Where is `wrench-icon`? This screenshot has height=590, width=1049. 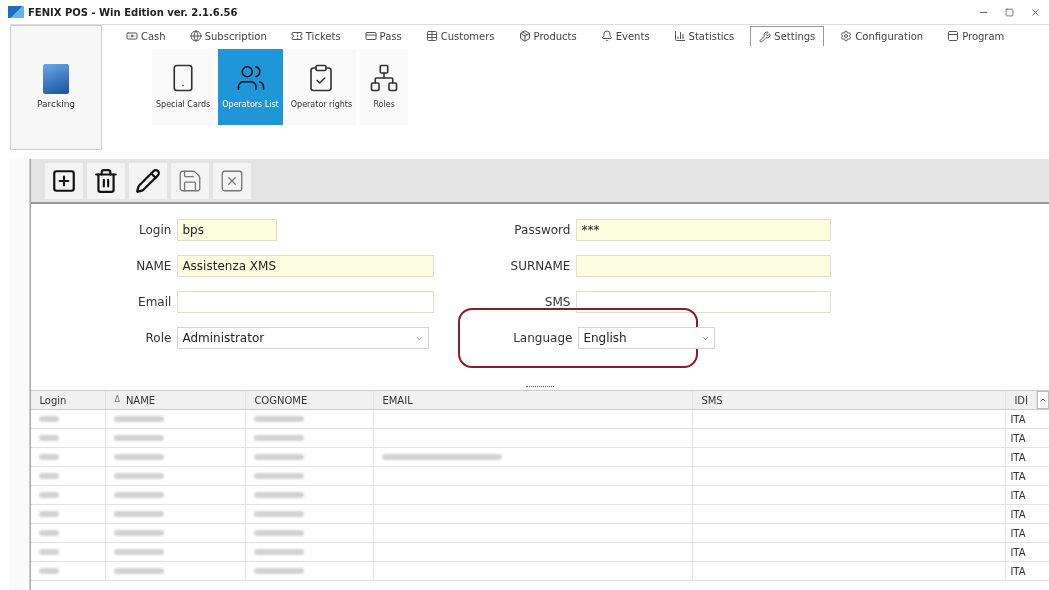 wrench-icon is located at coordinates (765, 36).